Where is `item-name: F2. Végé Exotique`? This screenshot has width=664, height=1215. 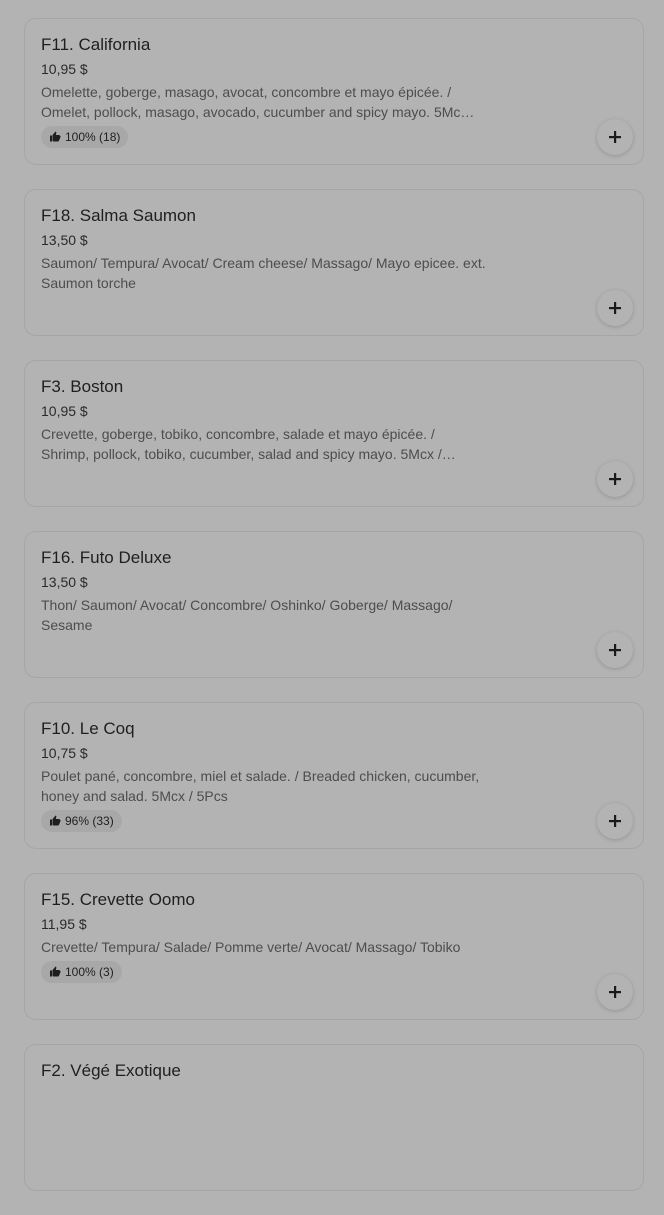 item-name: F2. Végé Exotique is located at coordinates (111, 1070).